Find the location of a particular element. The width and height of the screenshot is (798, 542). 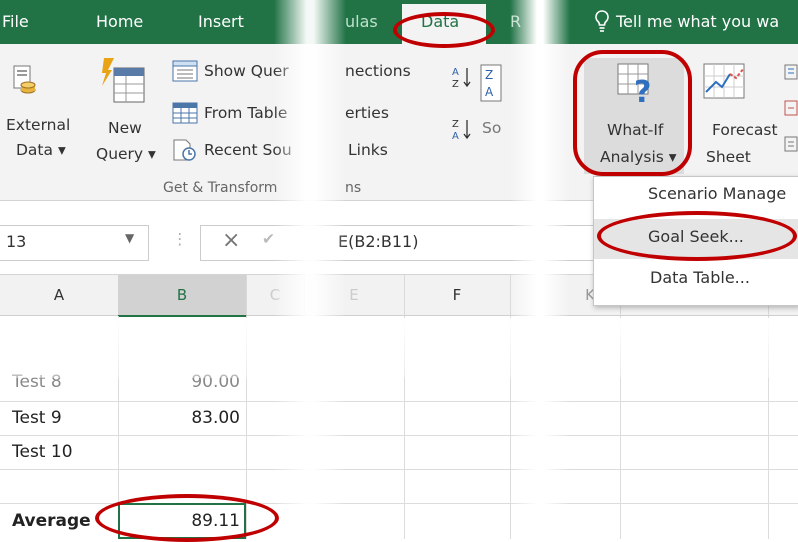

fade-gutter-right is located at coordinates (540, 269).